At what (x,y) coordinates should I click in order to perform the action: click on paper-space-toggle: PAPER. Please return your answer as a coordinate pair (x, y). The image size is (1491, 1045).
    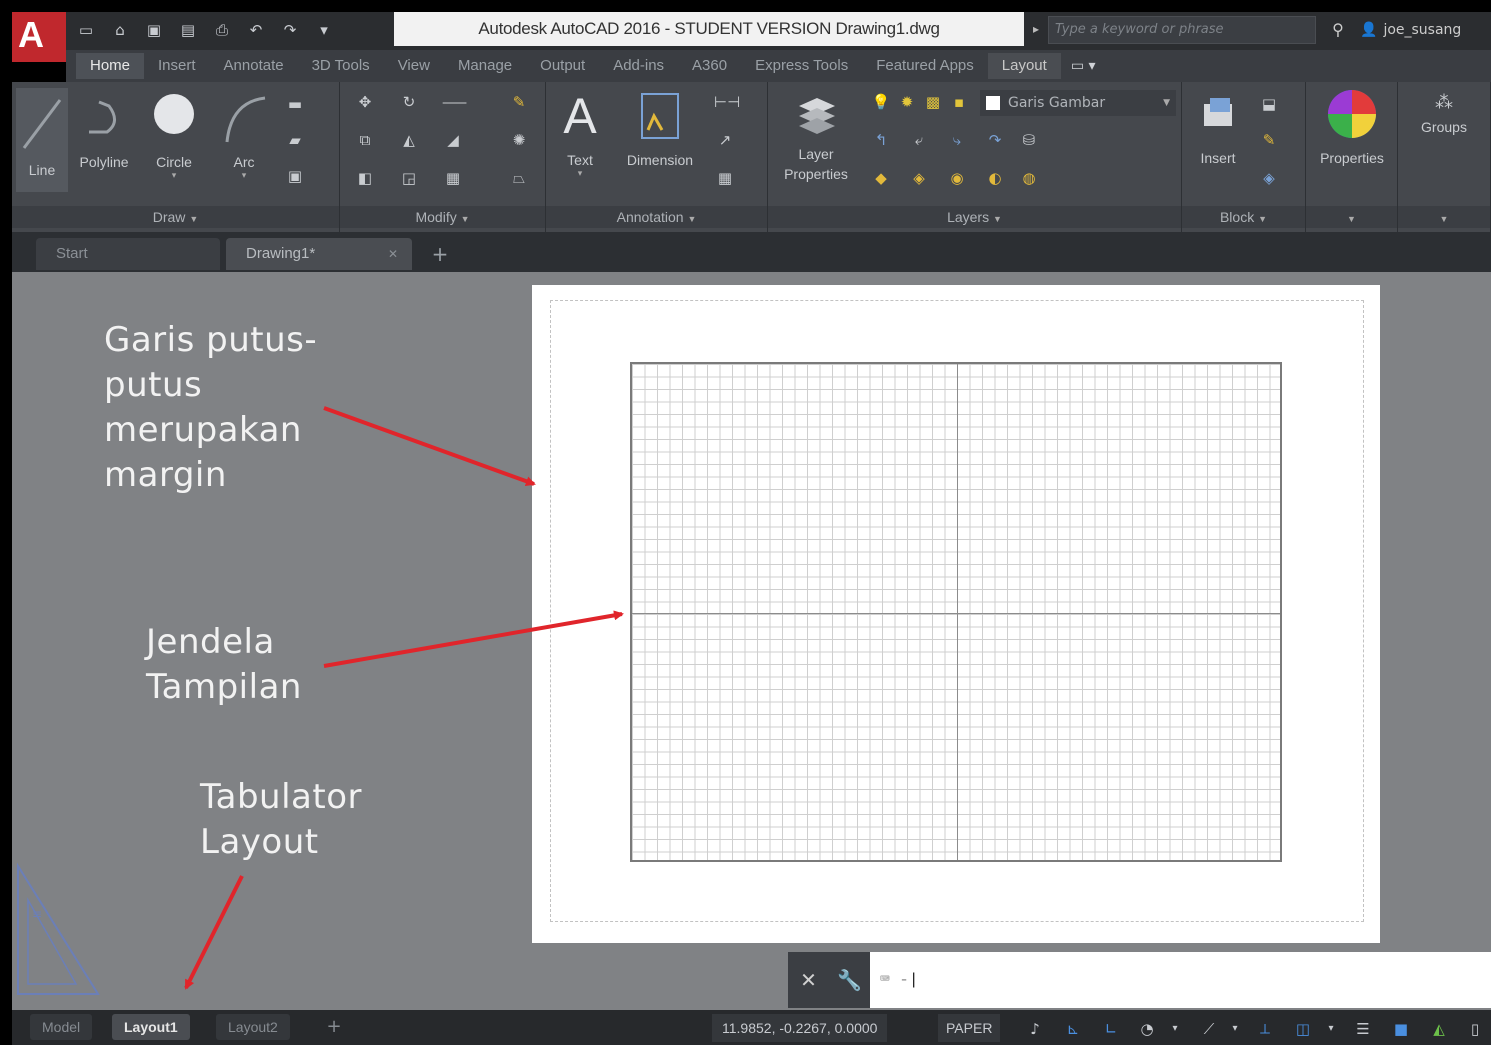
    Looking at the image, I should click on (969, 1028).